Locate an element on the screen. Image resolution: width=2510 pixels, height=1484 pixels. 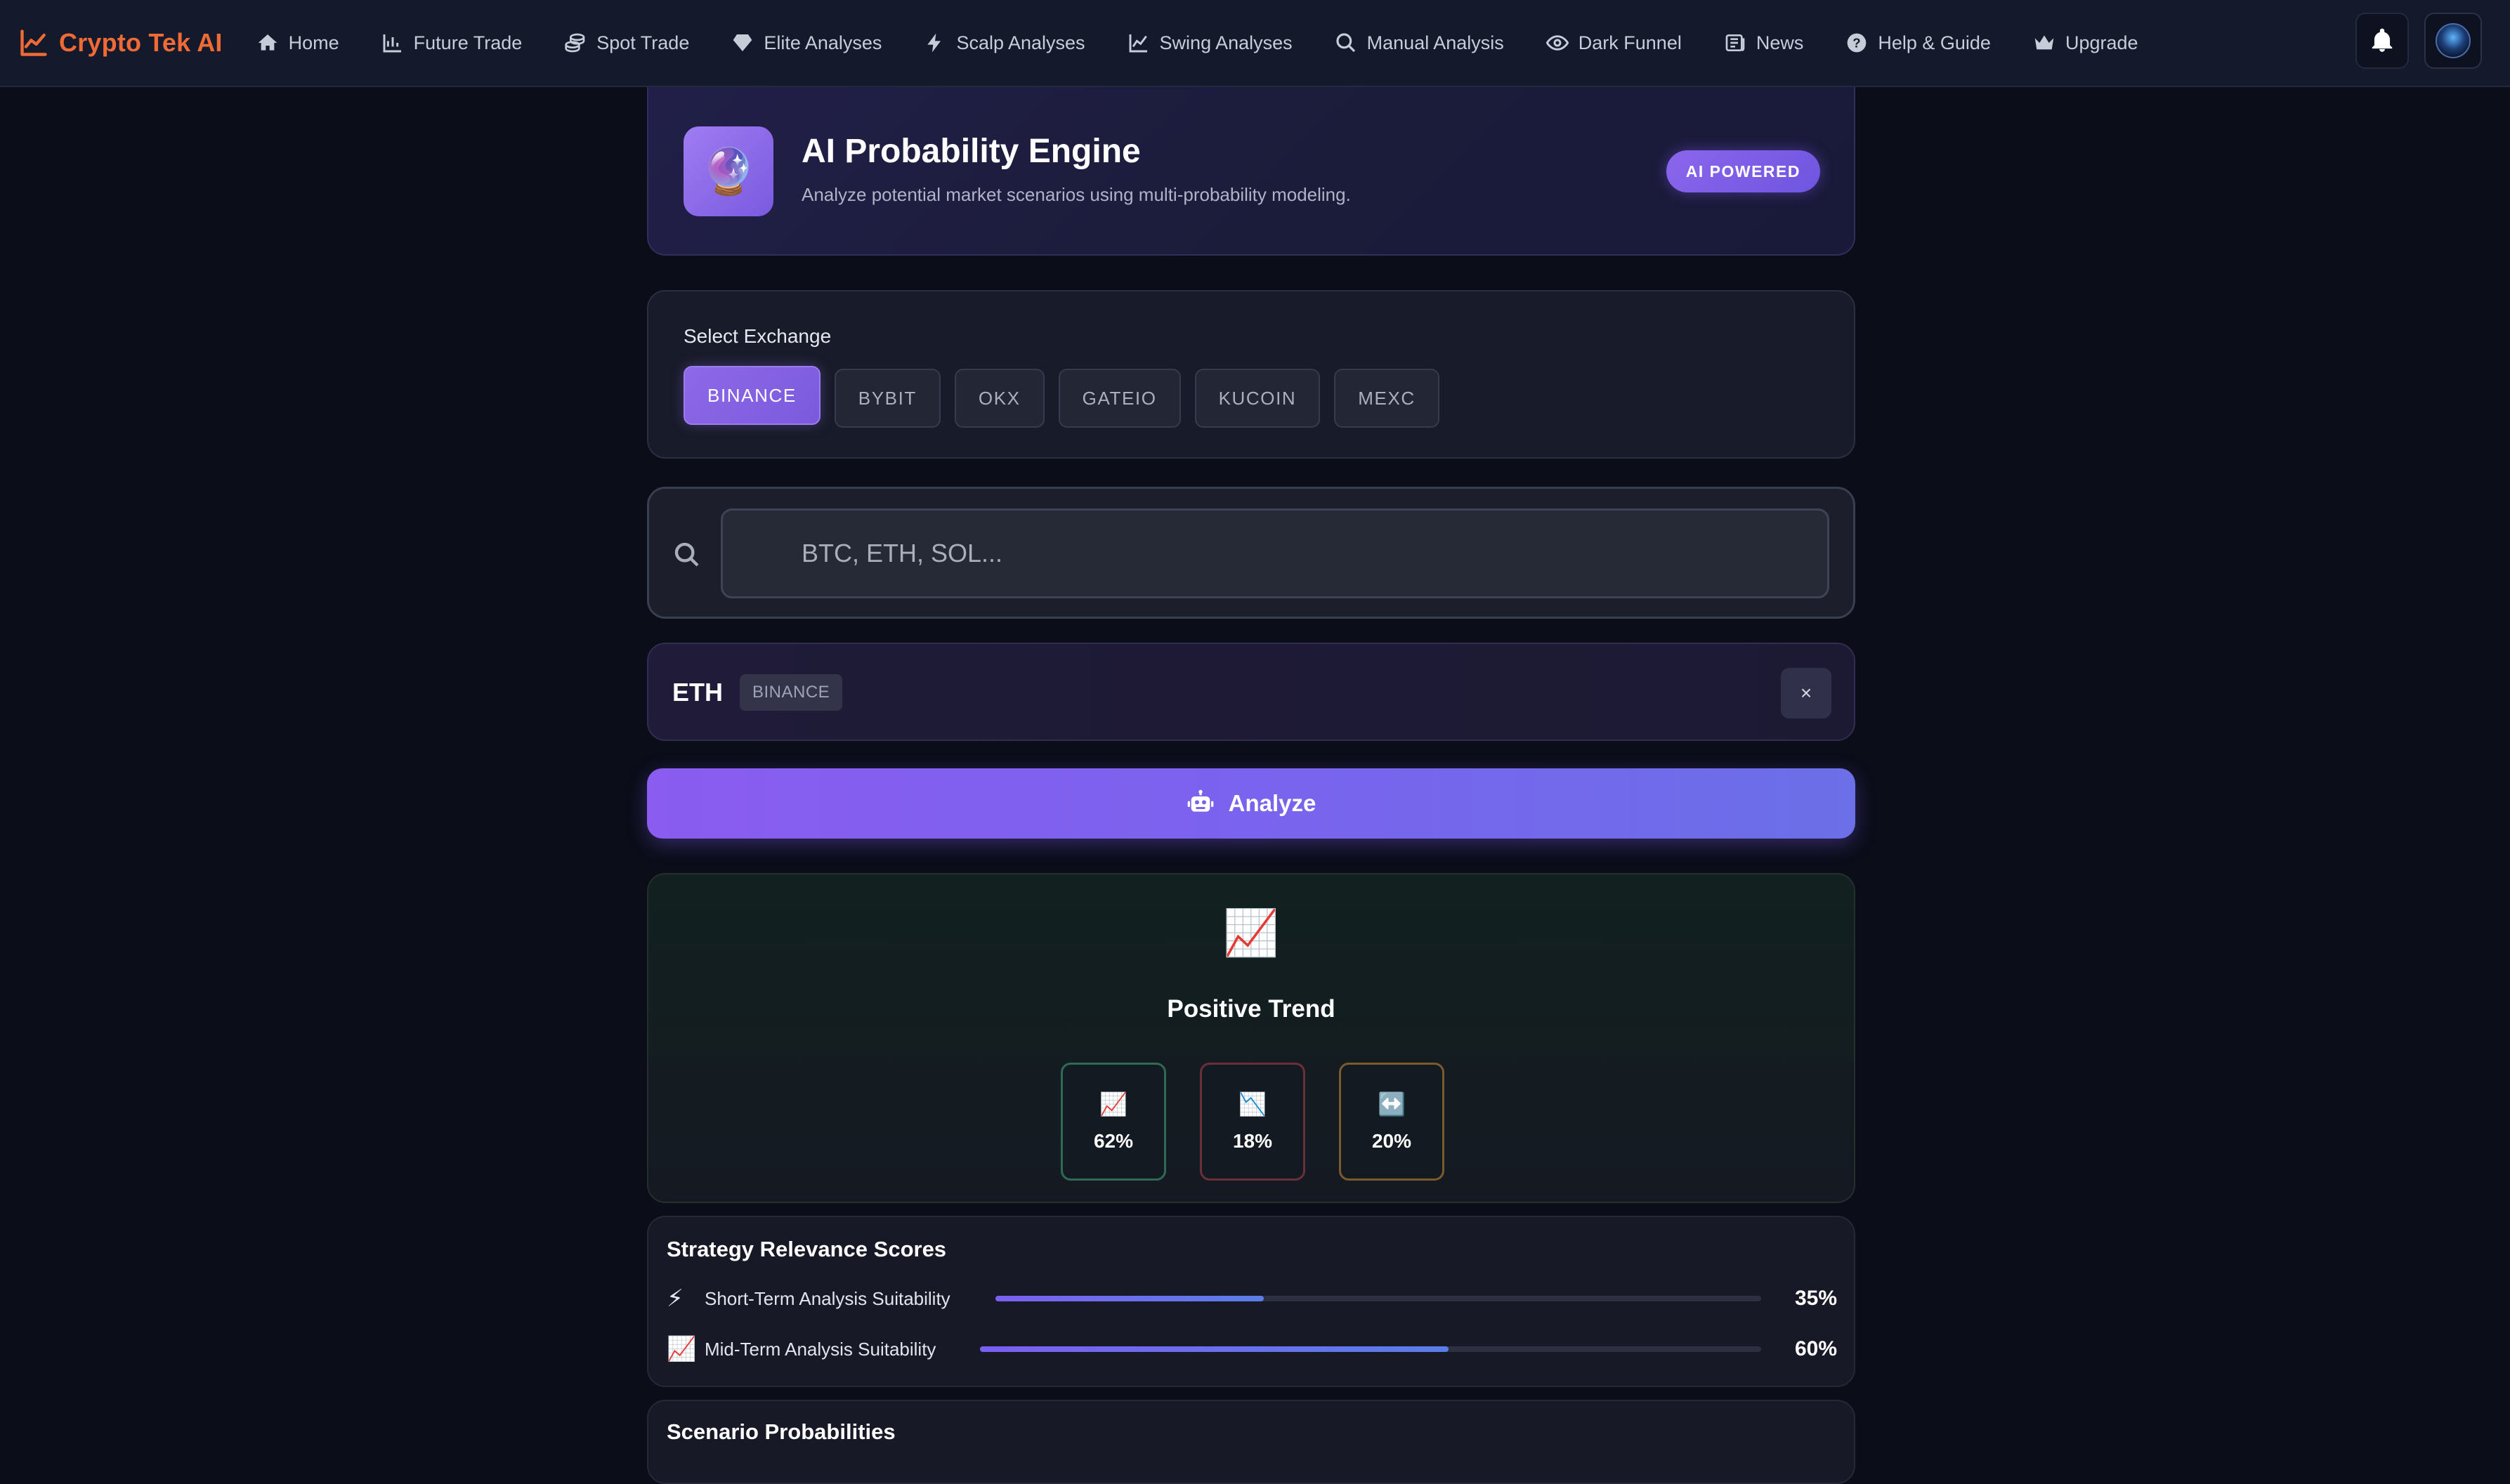
crystal-ball-icon: 🔮 is located at coordinates (728, 171).